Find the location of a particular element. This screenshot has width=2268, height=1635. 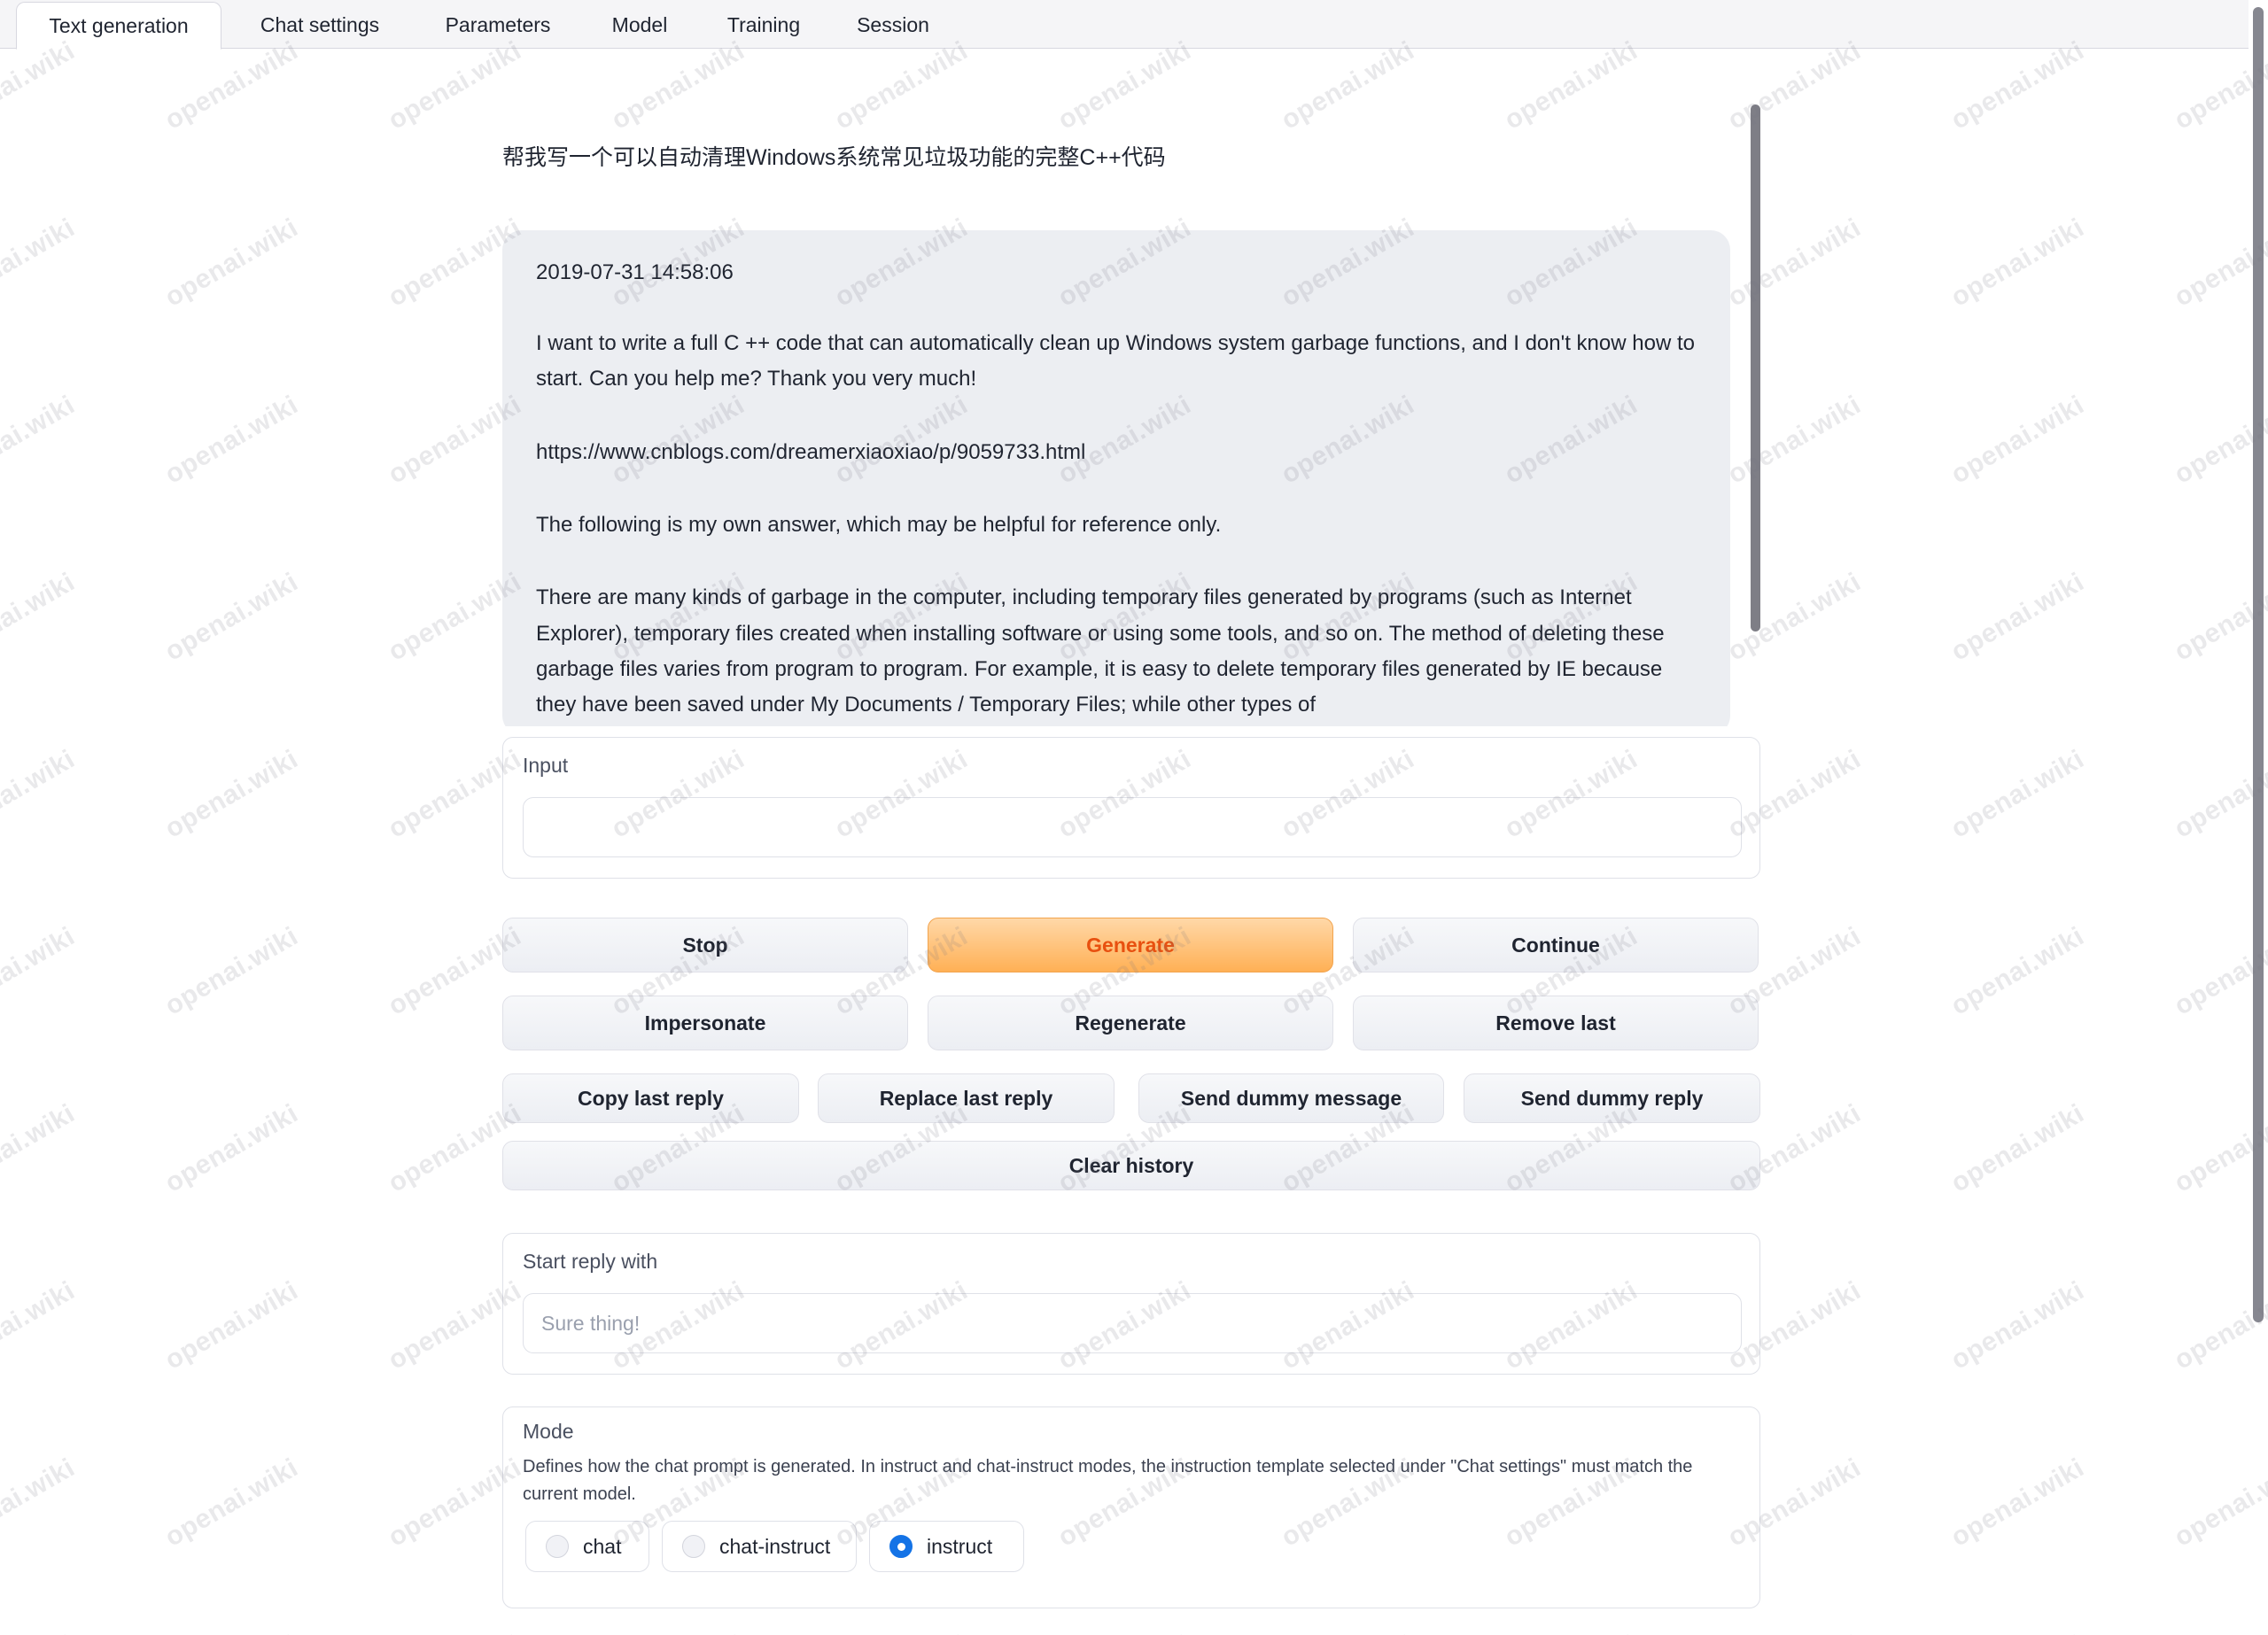

tab-text-generation: Text generation is located at coordinates (118, 26).